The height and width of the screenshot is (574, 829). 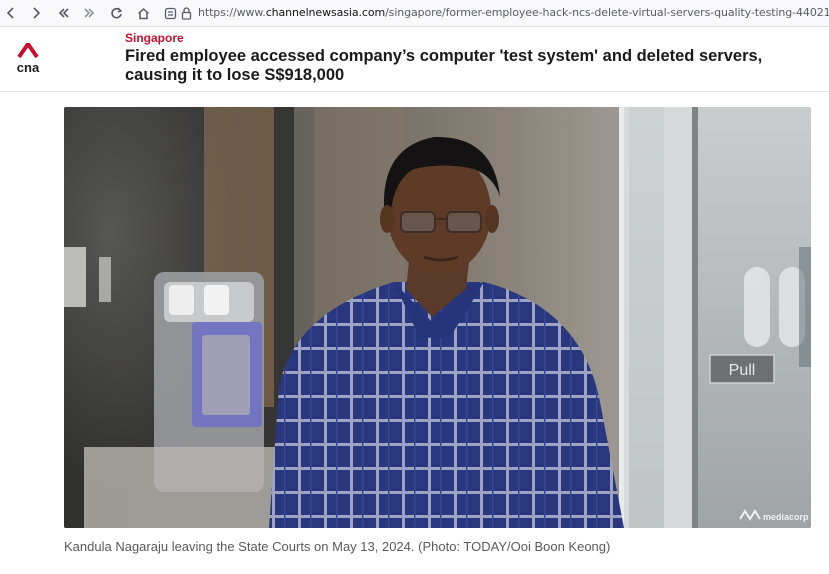 I want to click on logo-text: cna, so click(x=28, y=67).